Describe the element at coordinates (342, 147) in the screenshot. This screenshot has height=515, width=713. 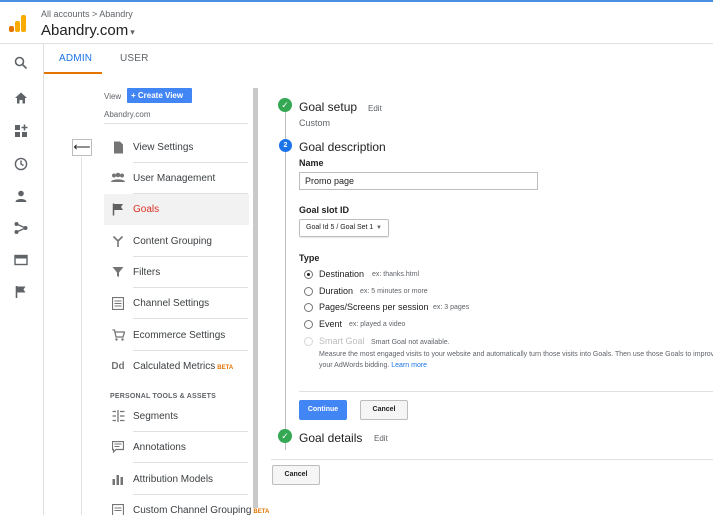
I see `step-title: Goal description` at that location.